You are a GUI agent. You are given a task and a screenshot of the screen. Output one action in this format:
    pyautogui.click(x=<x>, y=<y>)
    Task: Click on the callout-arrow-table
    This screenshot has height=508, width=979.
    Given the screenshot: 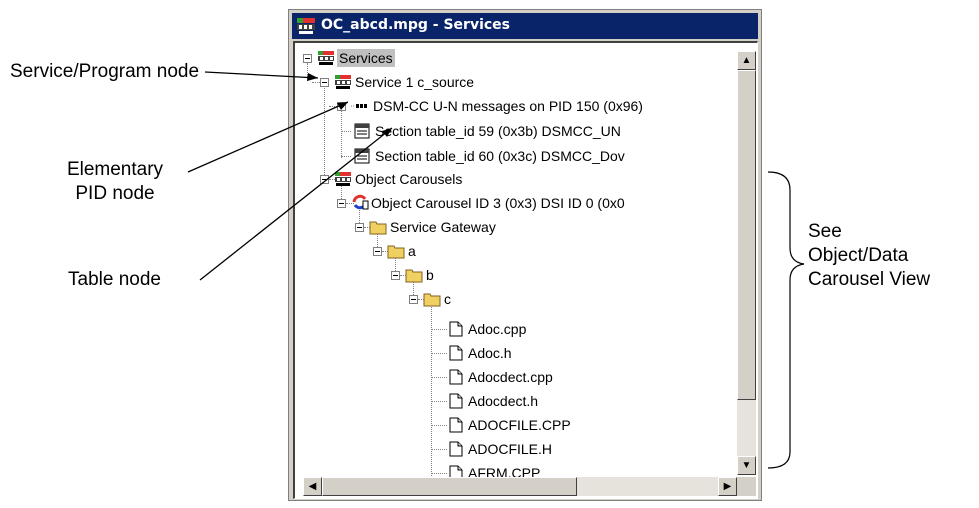 What is the action you would take?
    pyautogui.click(x=387, y=132)
    